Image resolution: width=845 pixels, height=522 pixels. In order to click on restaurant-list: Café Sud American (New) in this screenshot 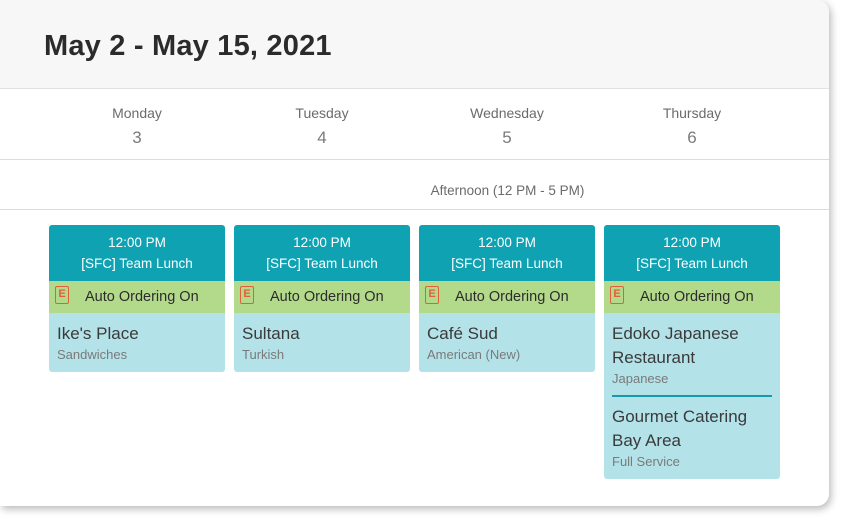, I will do `click(507, 342)`.